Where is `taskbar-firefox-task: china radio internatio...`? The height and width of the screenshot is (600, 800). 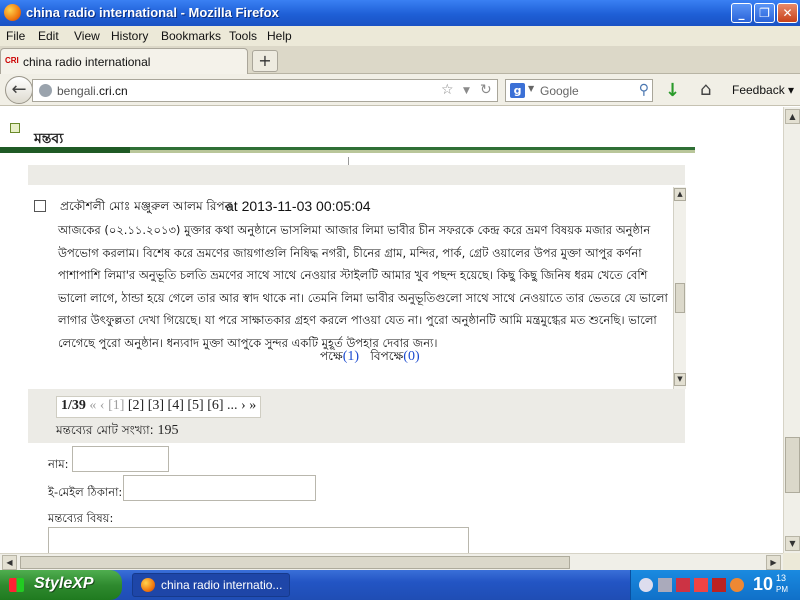
taskbar-firefox-task: china radio internatio... is located at coordinates (211, 585).